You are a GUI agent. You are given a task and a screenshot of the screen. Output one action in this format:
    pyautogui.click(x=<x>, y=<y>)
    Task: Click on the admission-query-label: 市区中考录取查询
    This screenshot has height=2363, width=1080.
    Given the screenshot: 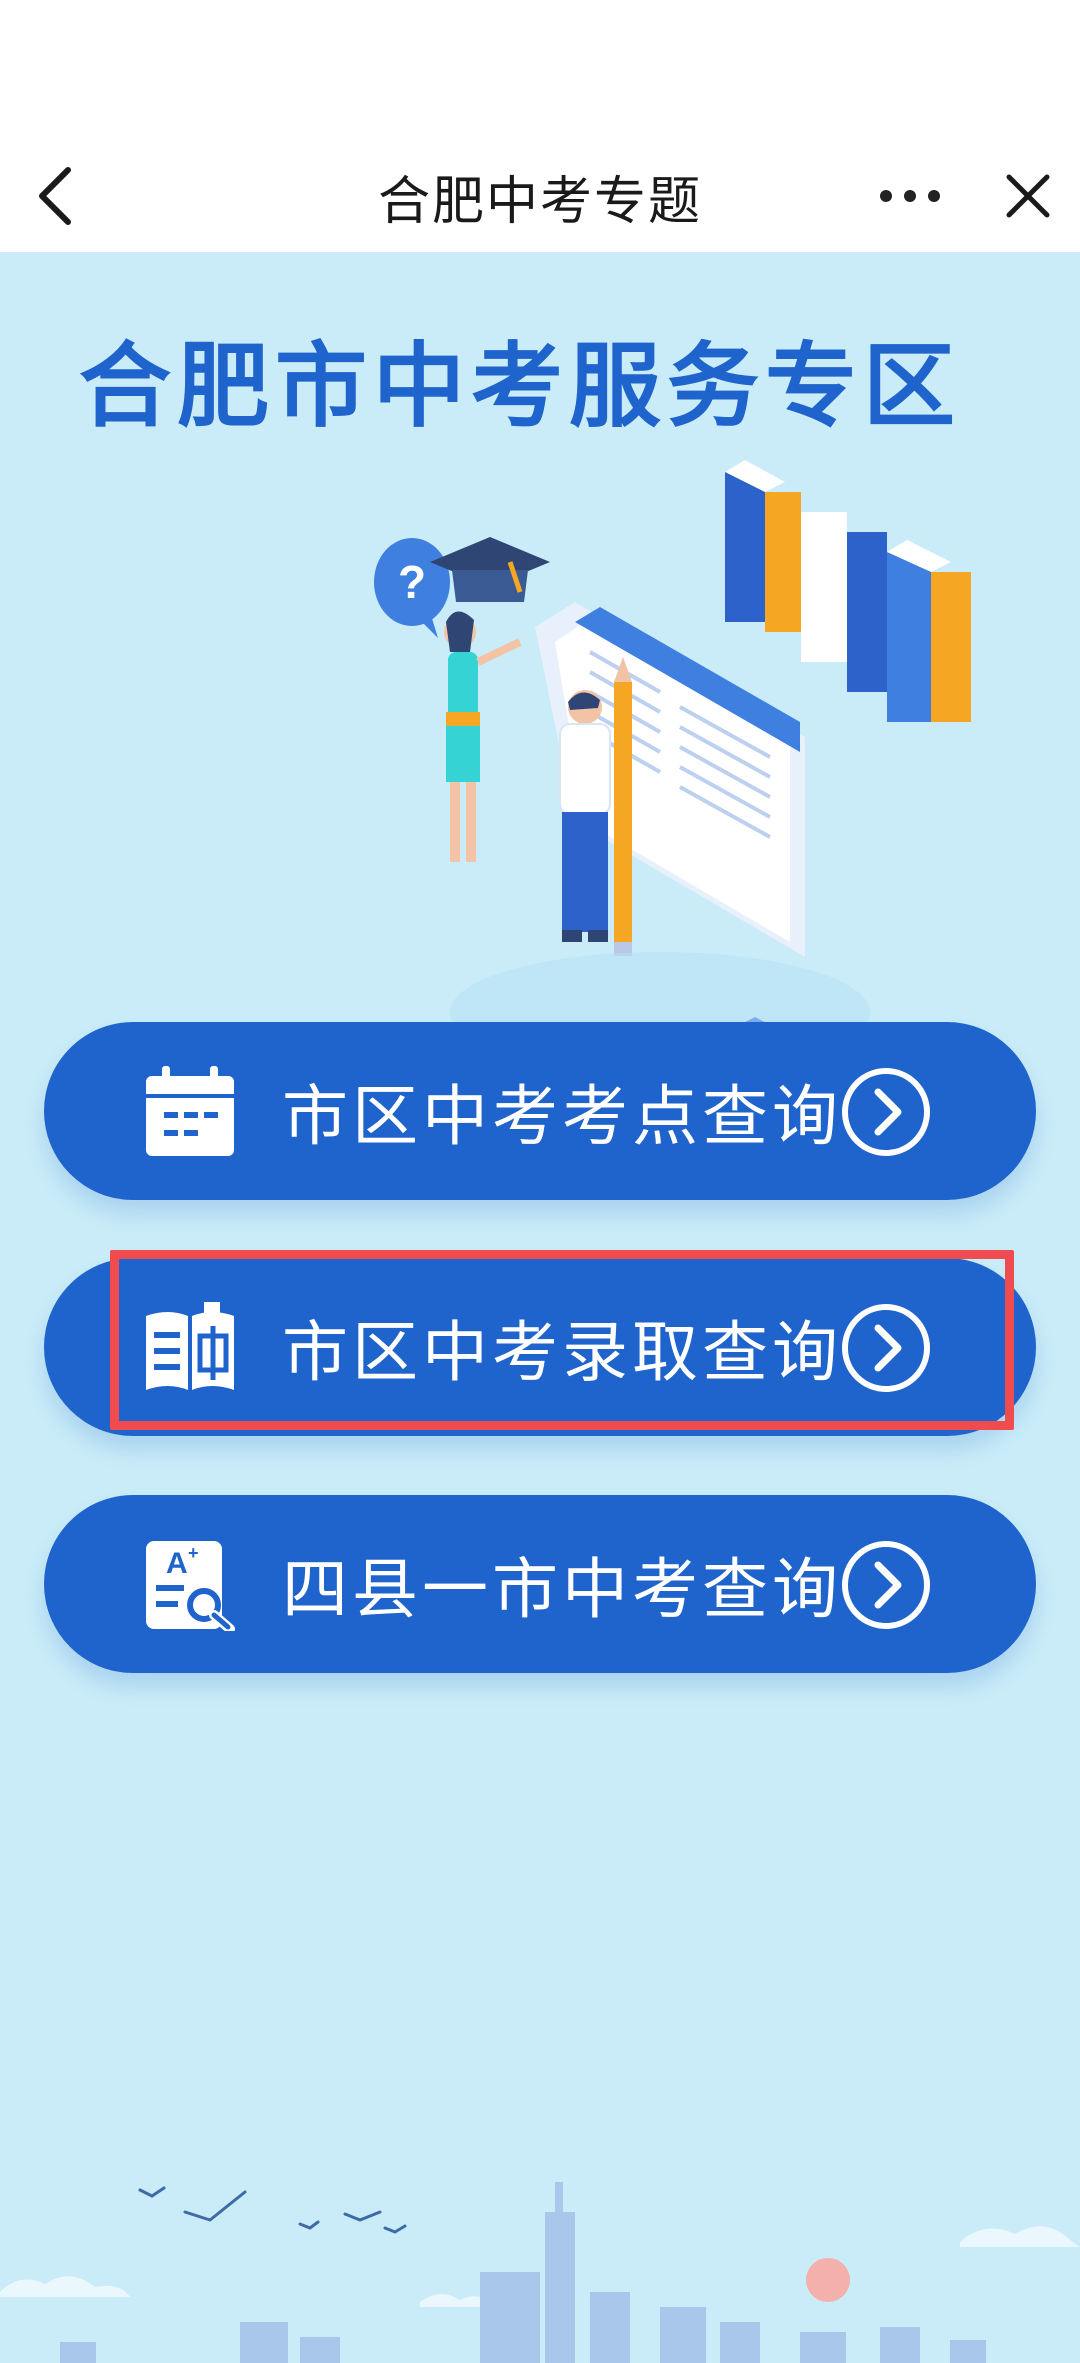 What is the action you would take?
    pyautogui.click(x=562, y=1352)
    